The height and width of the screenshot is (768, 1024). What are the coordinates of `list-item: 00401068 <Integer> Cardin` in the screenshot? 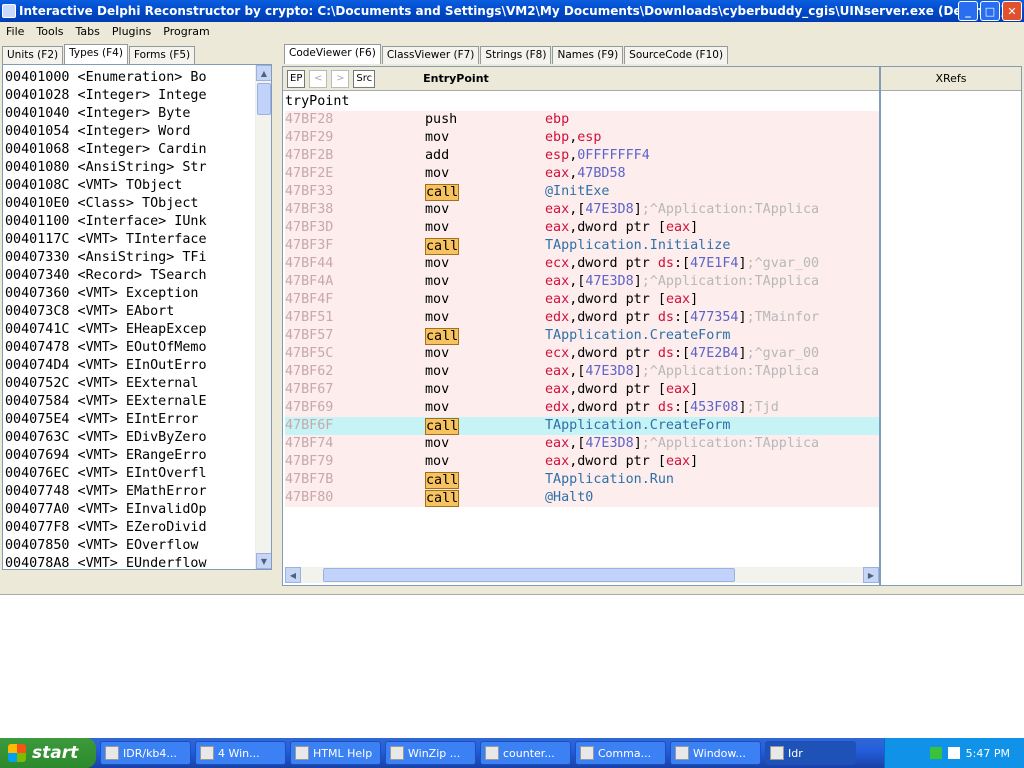 It's located at (131, 150).